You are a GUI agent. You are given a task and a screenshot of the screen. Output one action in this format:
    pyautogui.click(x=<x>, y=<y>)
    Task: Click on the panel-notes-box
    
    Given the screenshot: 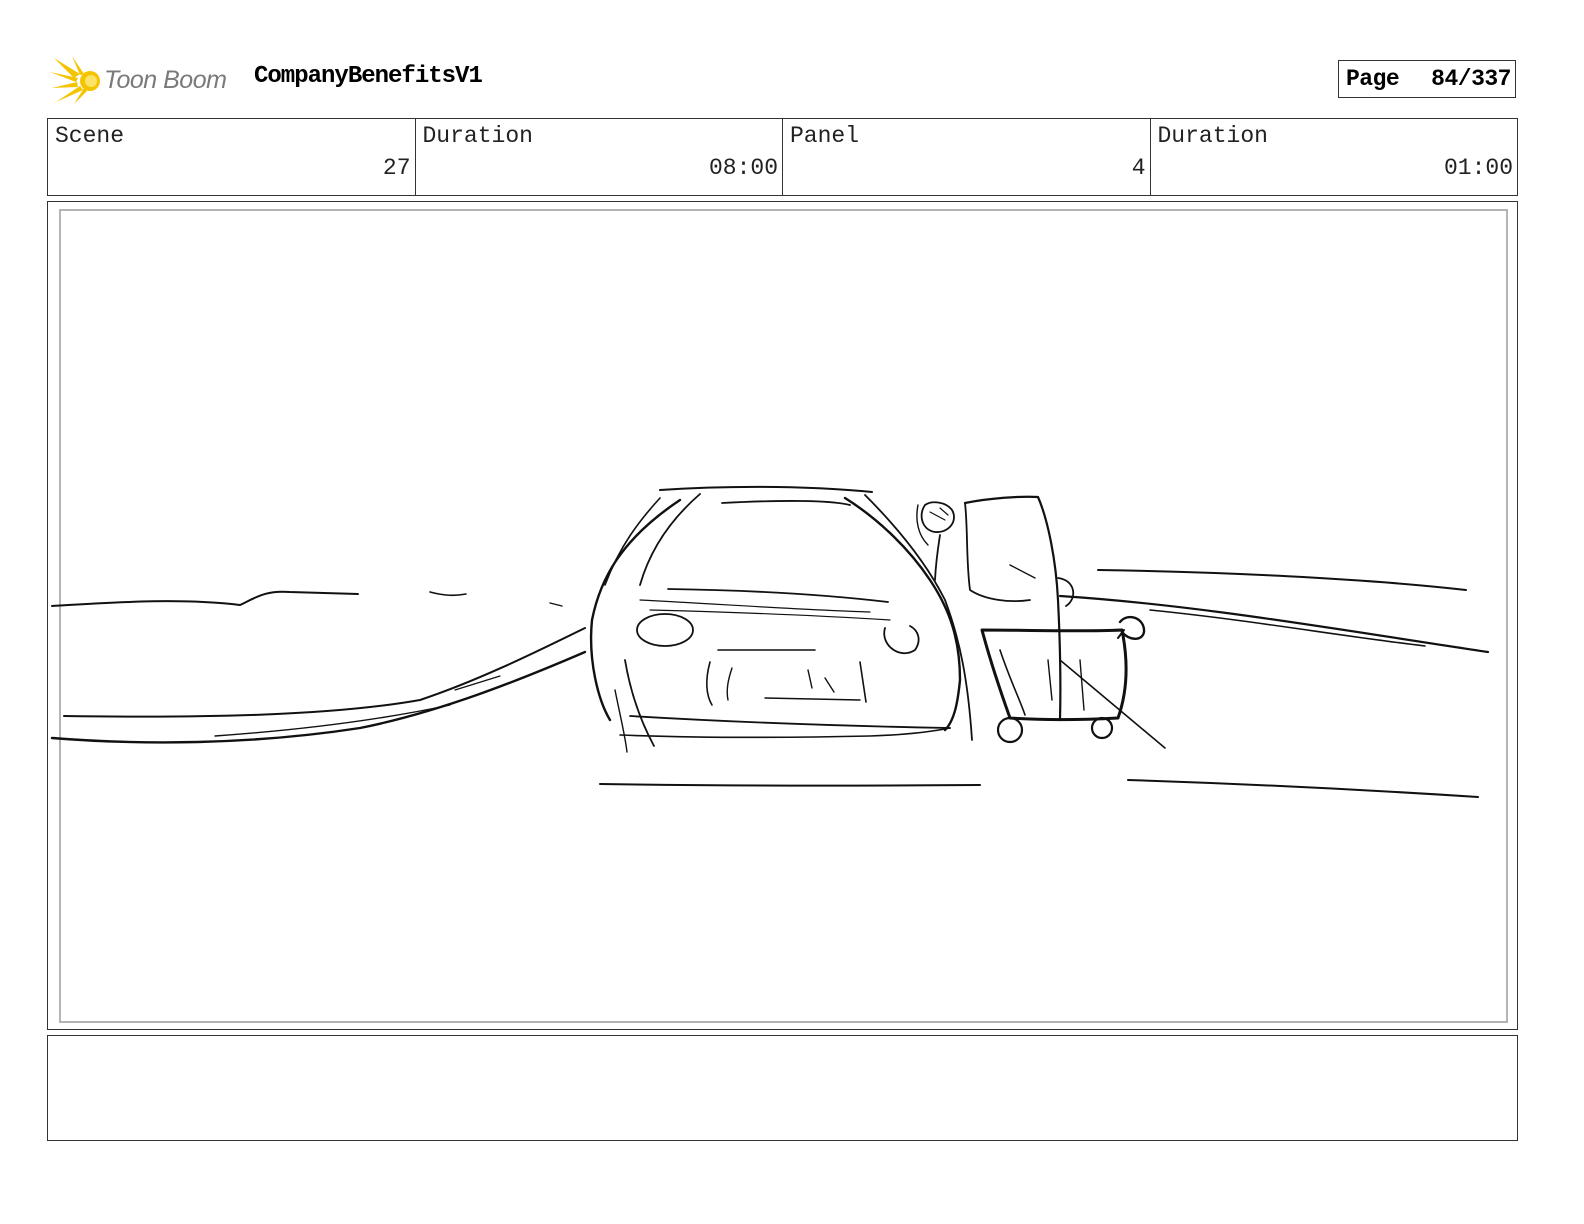 What is the action you would take?
    pyautogui.click(x=782, y=1088)
    